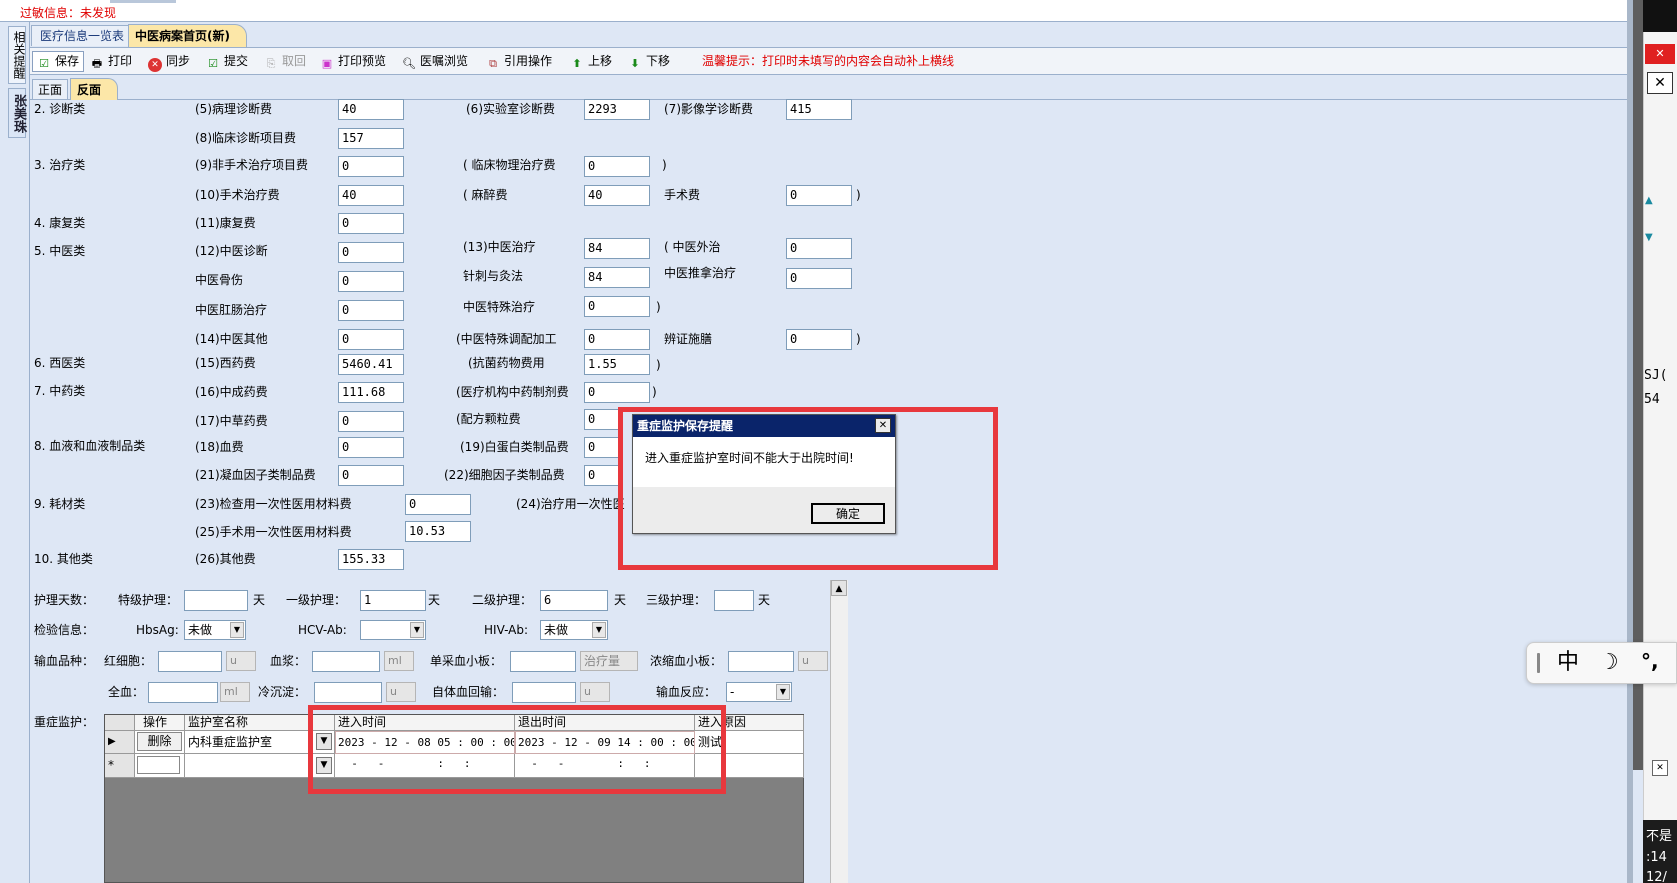 Image resolution: width=1677 pixels, height=883 pixels. What do you see at coordinates (574, 600) in the screenshot?
I see `l2-nursing-input: 6` at bounding box center [574, 600].